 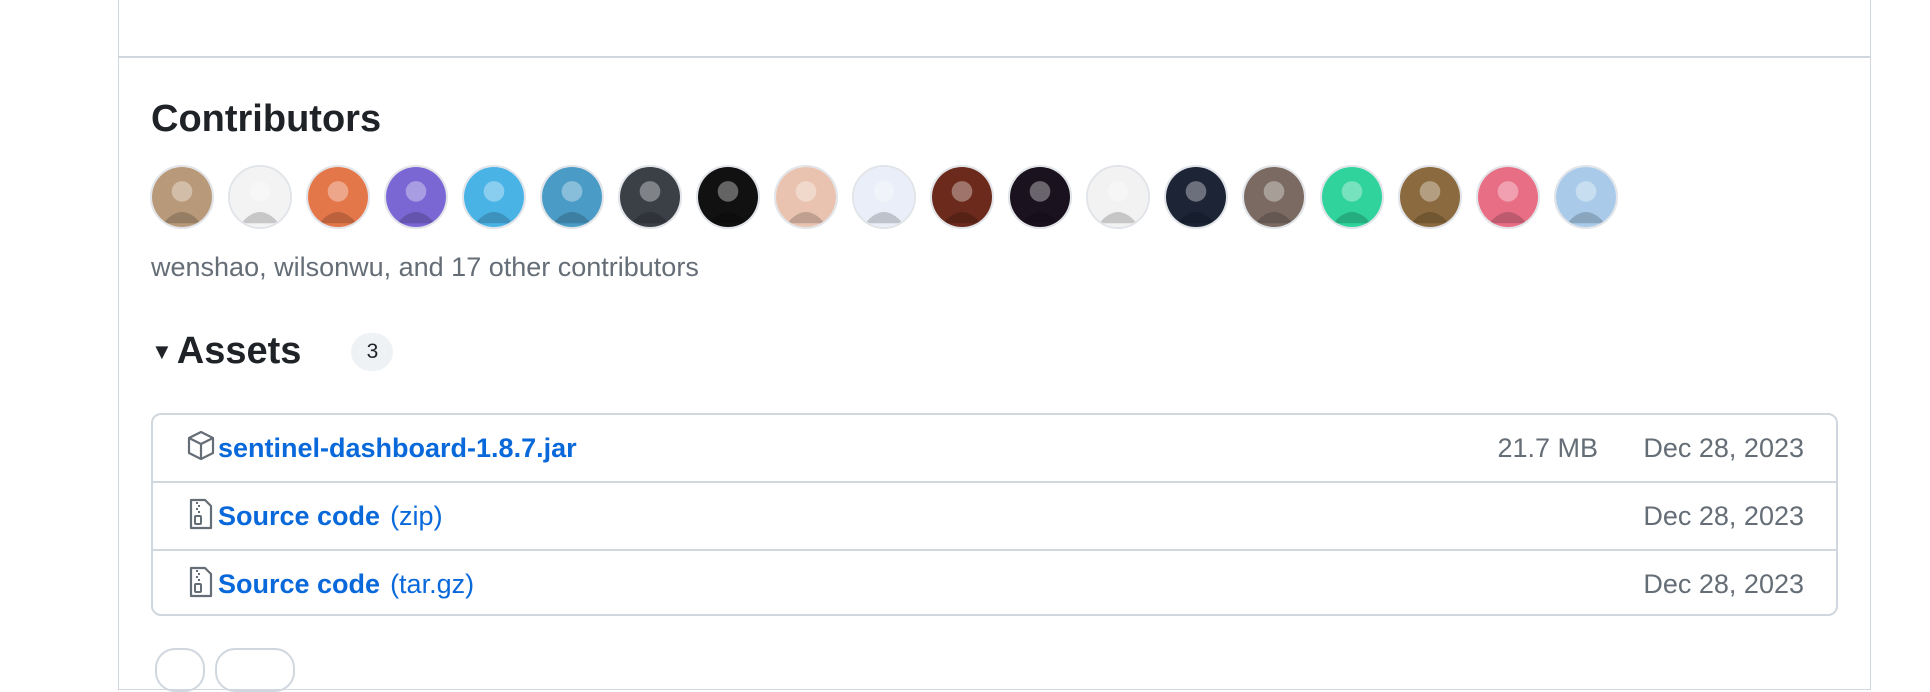 I want to click on asset-link: Source code (tar.gz), so click(x=346, y=584).